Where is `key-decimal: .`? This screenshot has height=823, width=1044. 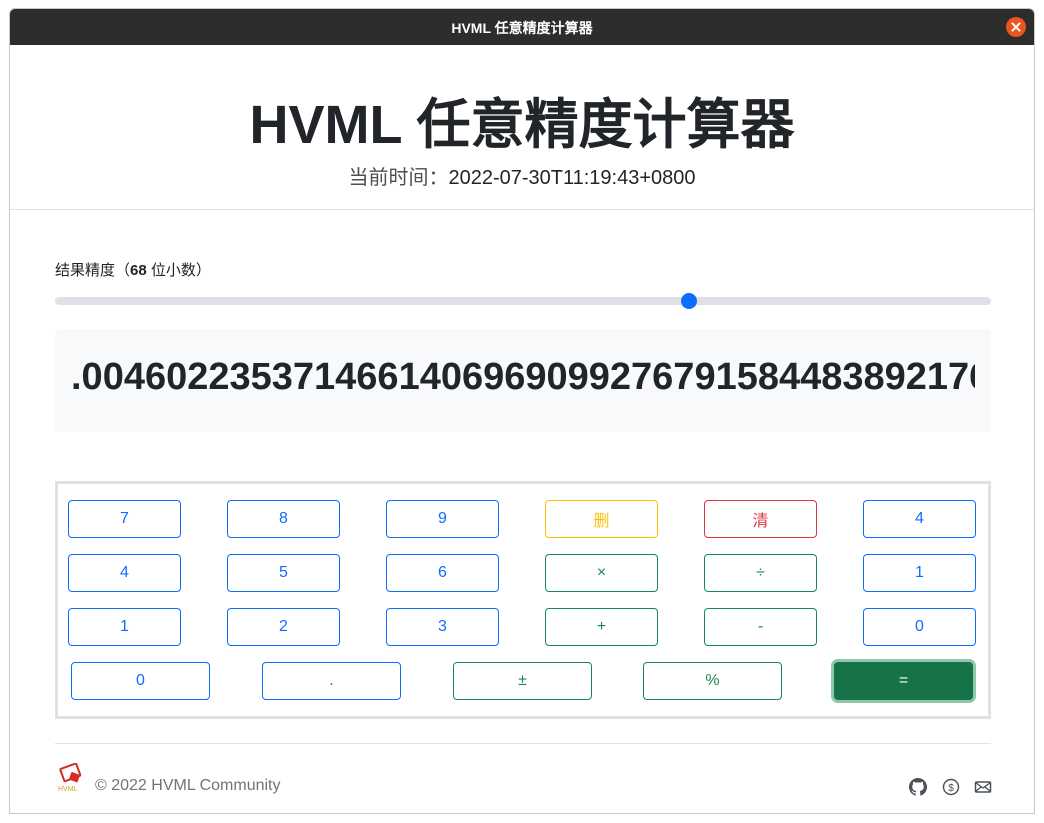
key-decimal: . is located at coordinates (331, 681).